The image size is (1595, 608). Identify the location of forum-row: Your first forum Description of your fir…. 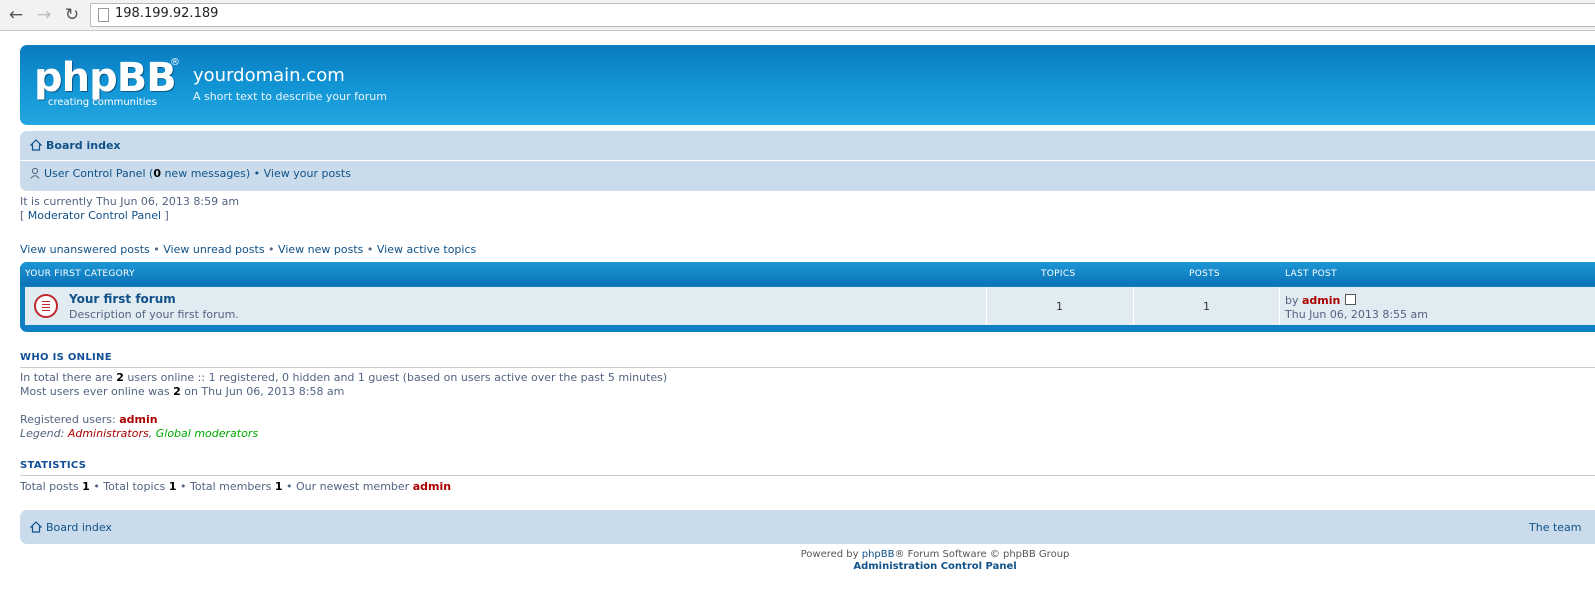
(810, 306).